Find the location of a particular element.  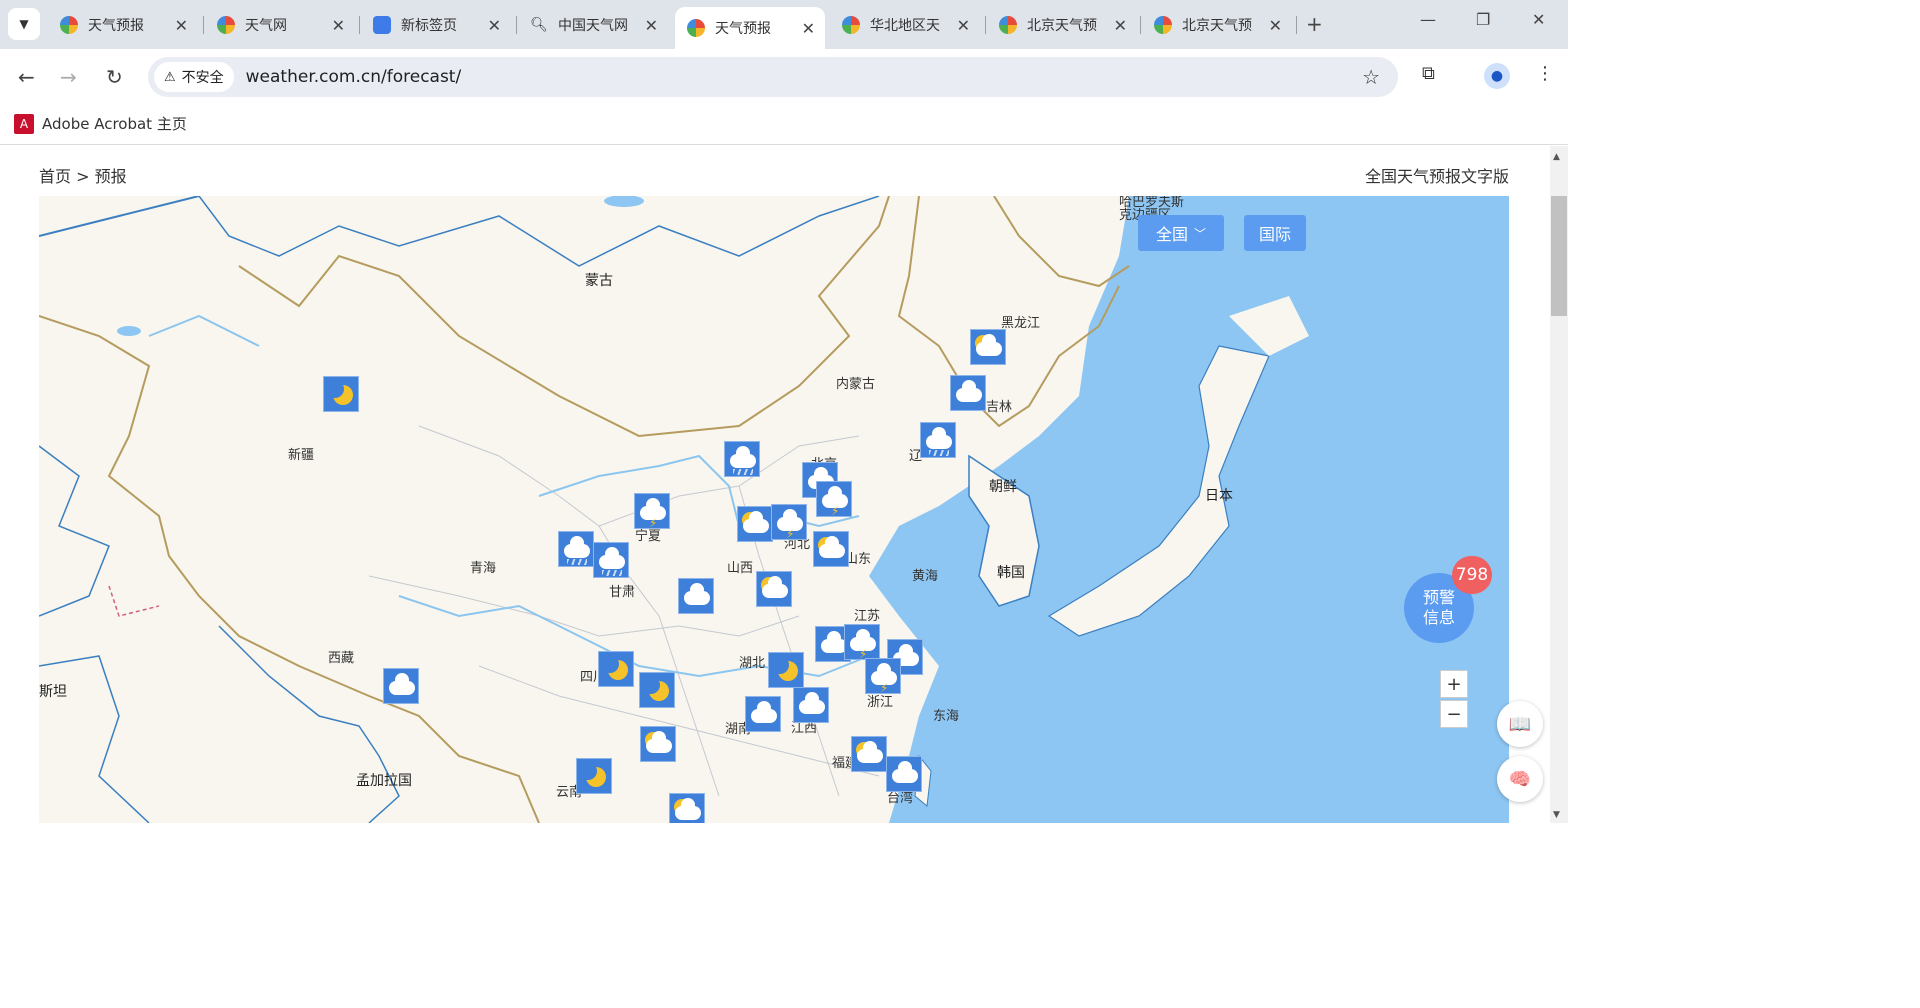

tab-4: 🔍︎ 中国天气网 ✕ is located at coordinates (593, 25).